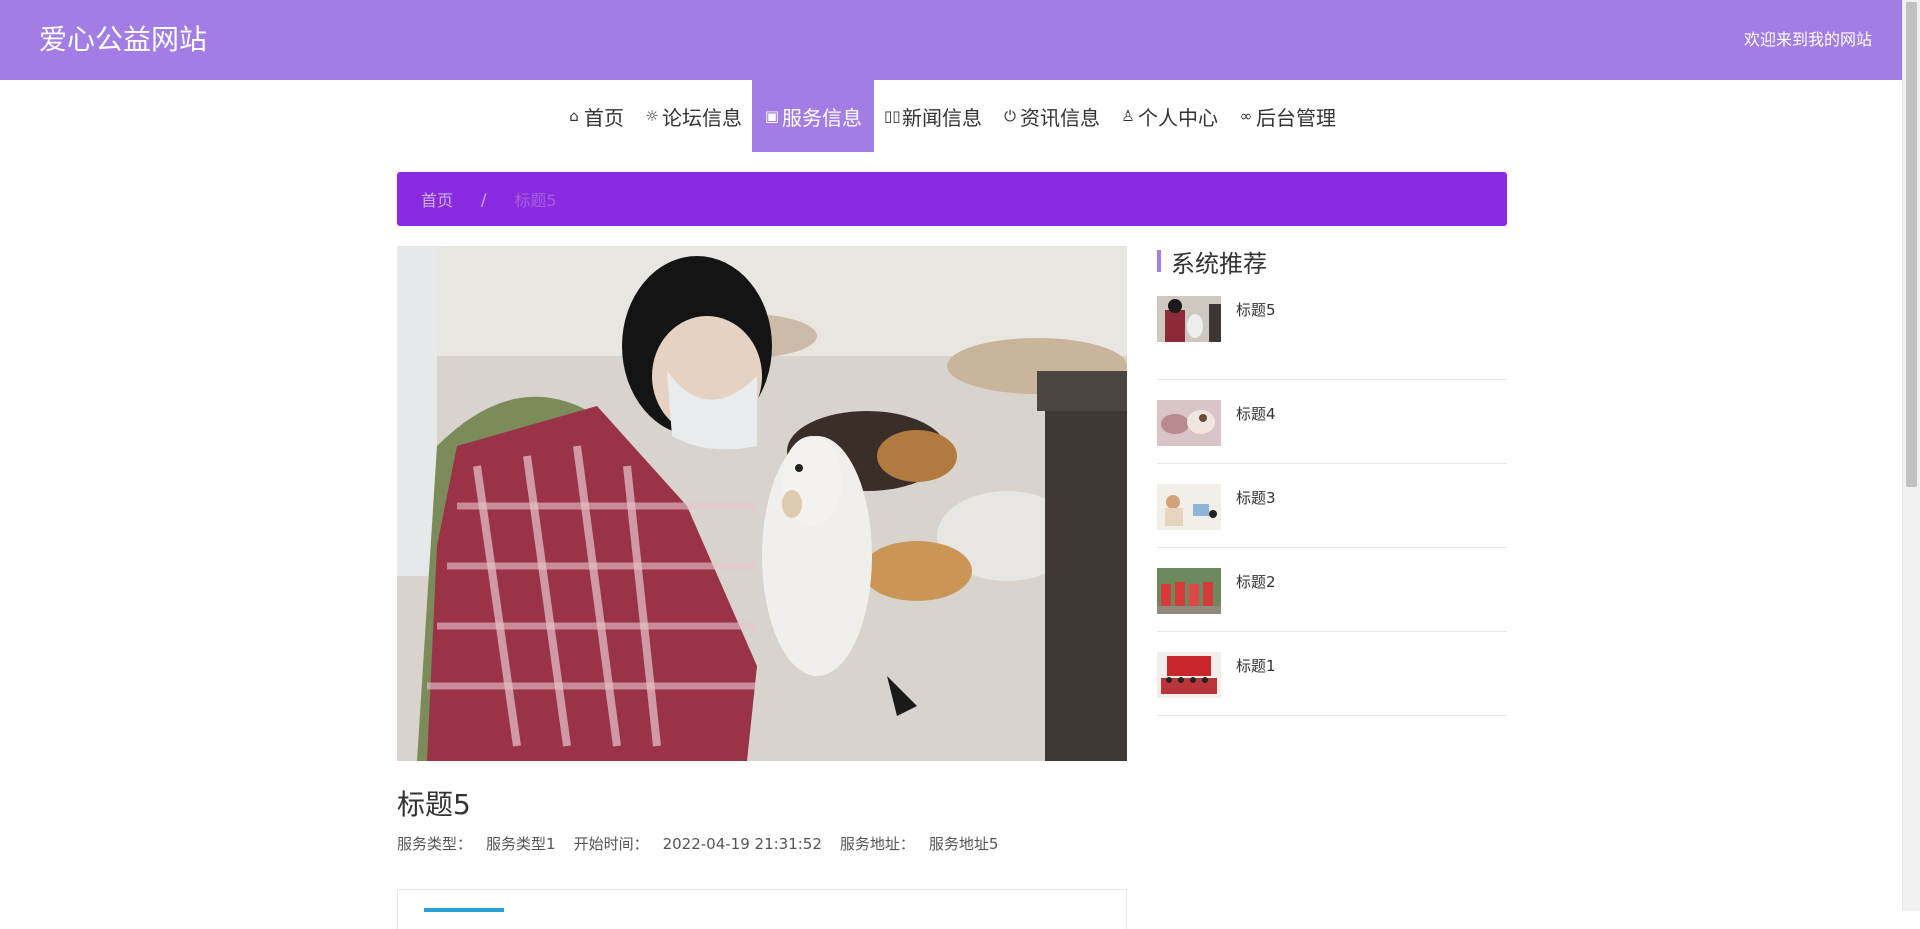 Image resolution: width=1920 pixels, height=929 pixels. Describe the element at coordinates (951, 40) in the screenshot. I see `top-header: 爱心公益网站 欢迎来到我的网站` at that location.